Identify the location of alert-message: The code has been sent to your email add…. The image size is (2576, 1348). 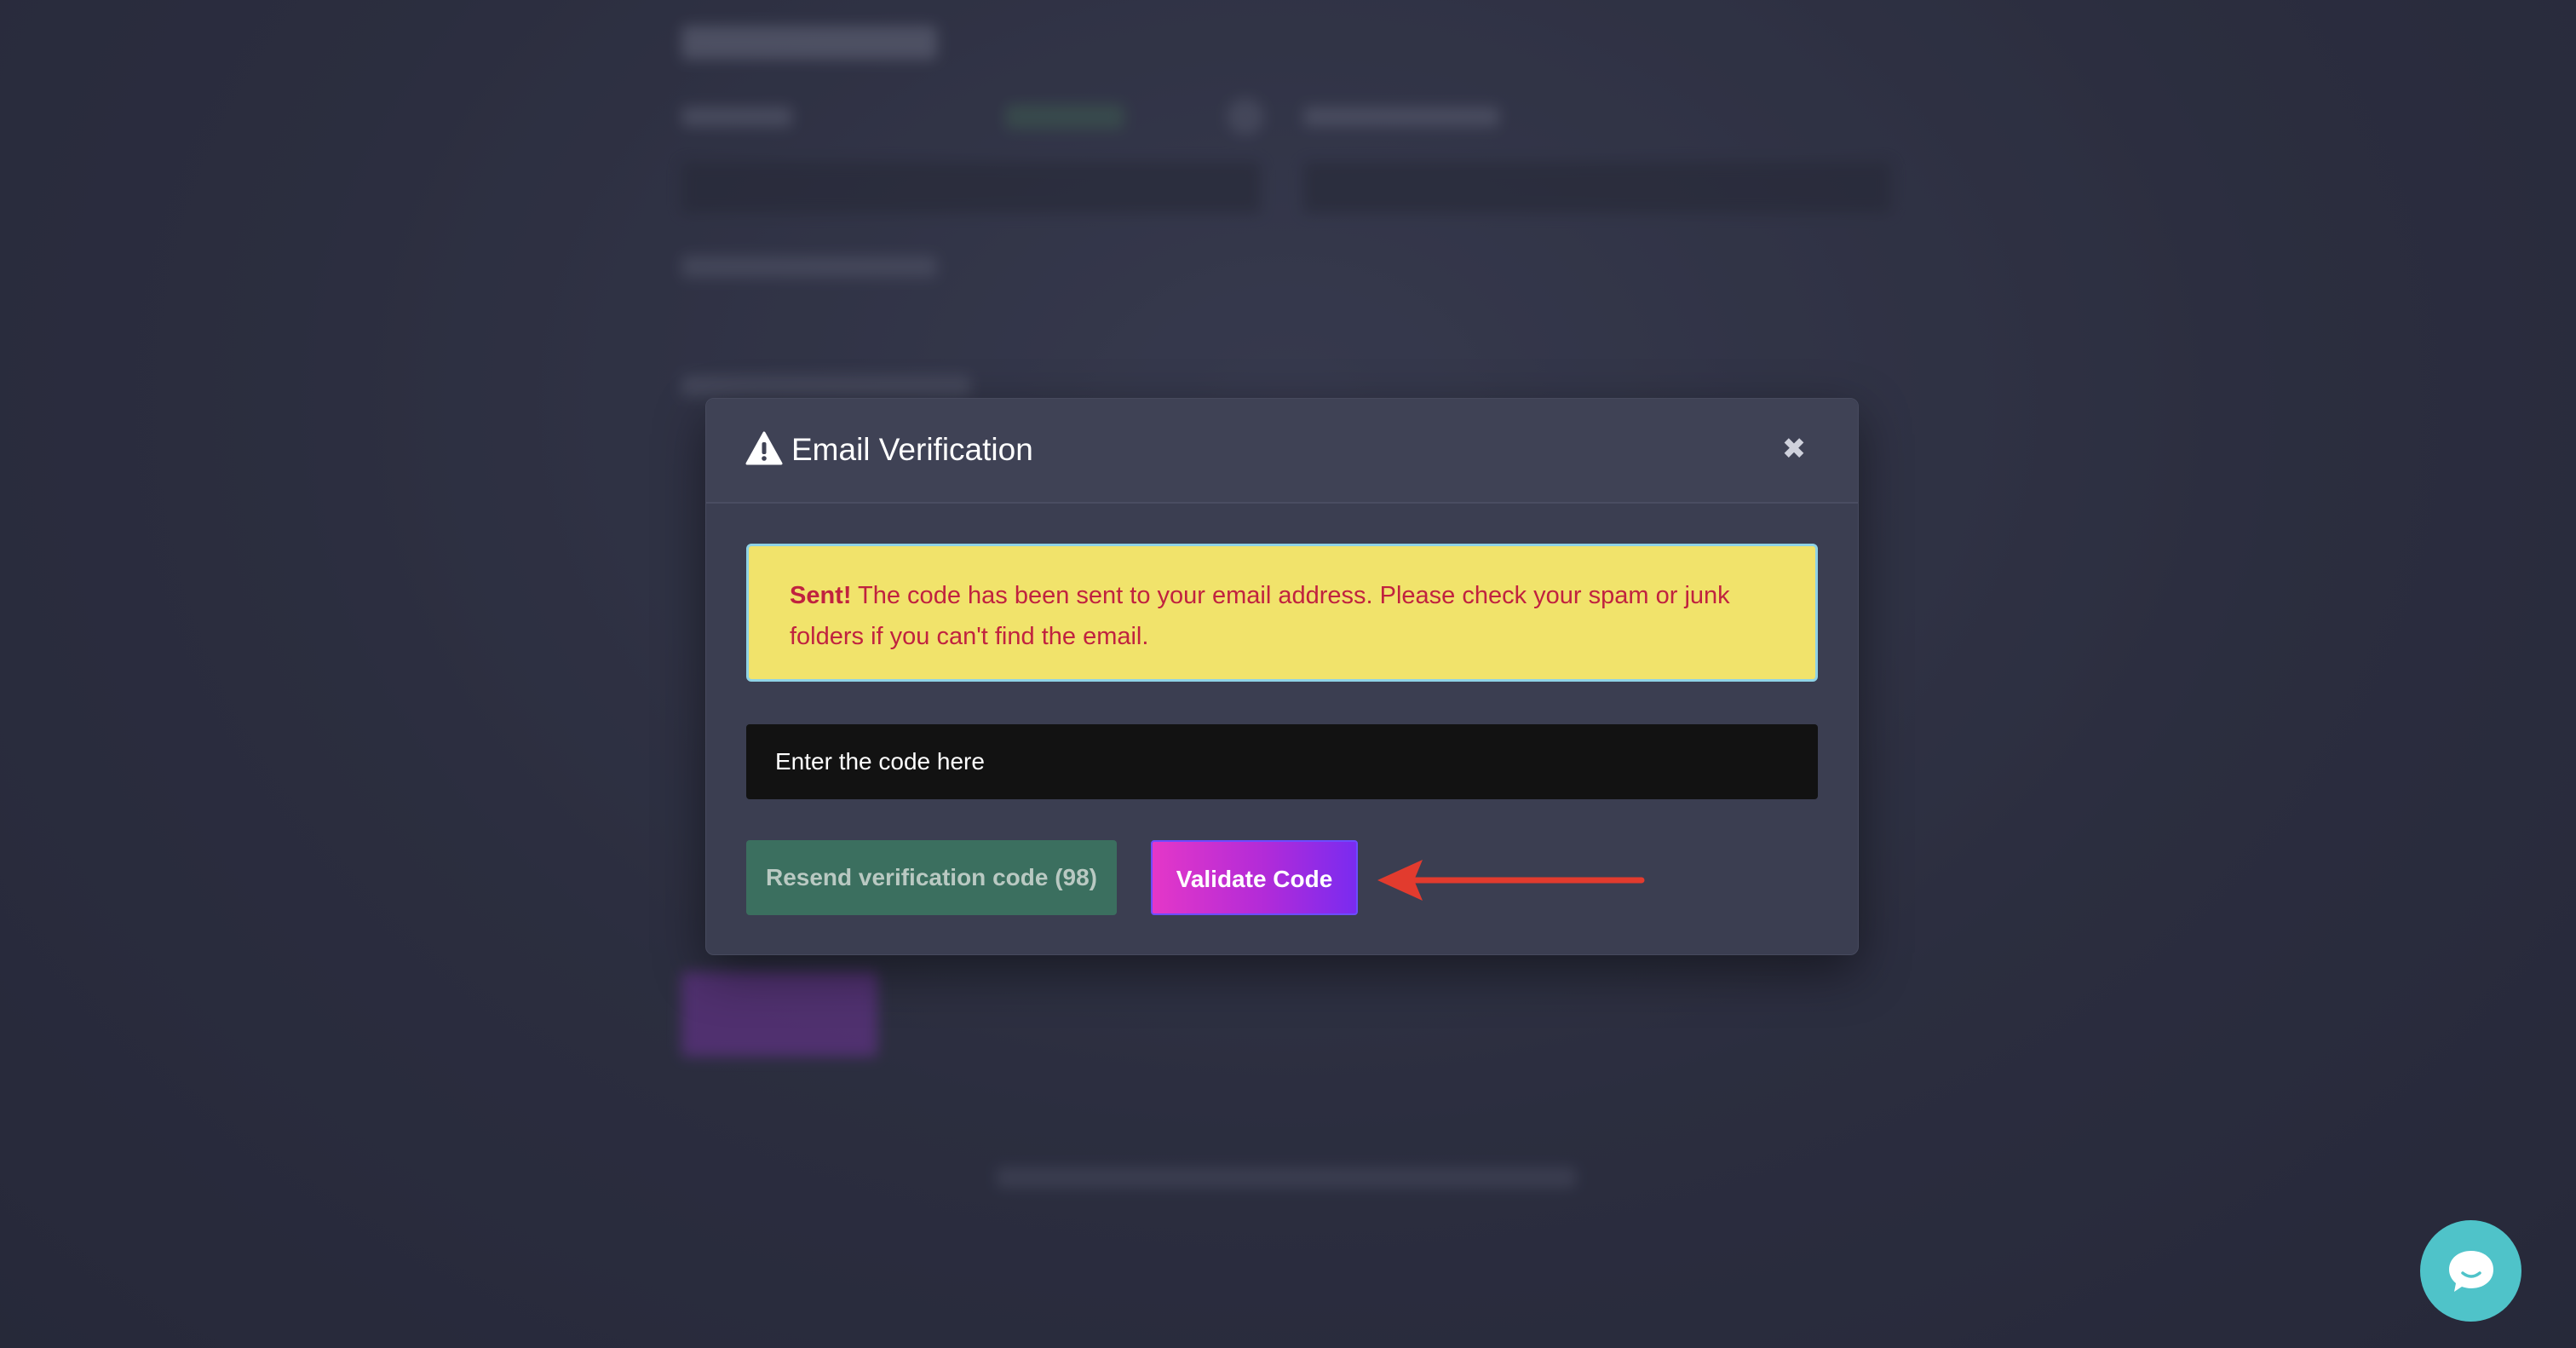
(1260, 616).